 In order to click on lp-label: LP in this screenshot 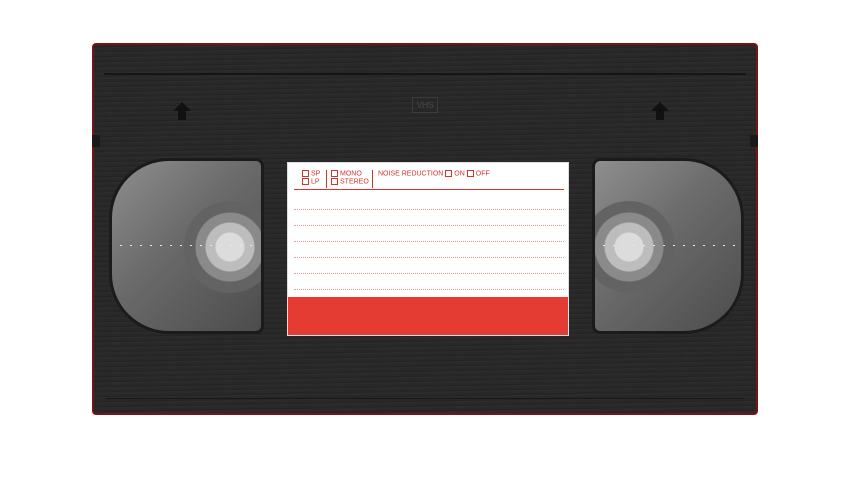, I will do `click(315, 182)`.